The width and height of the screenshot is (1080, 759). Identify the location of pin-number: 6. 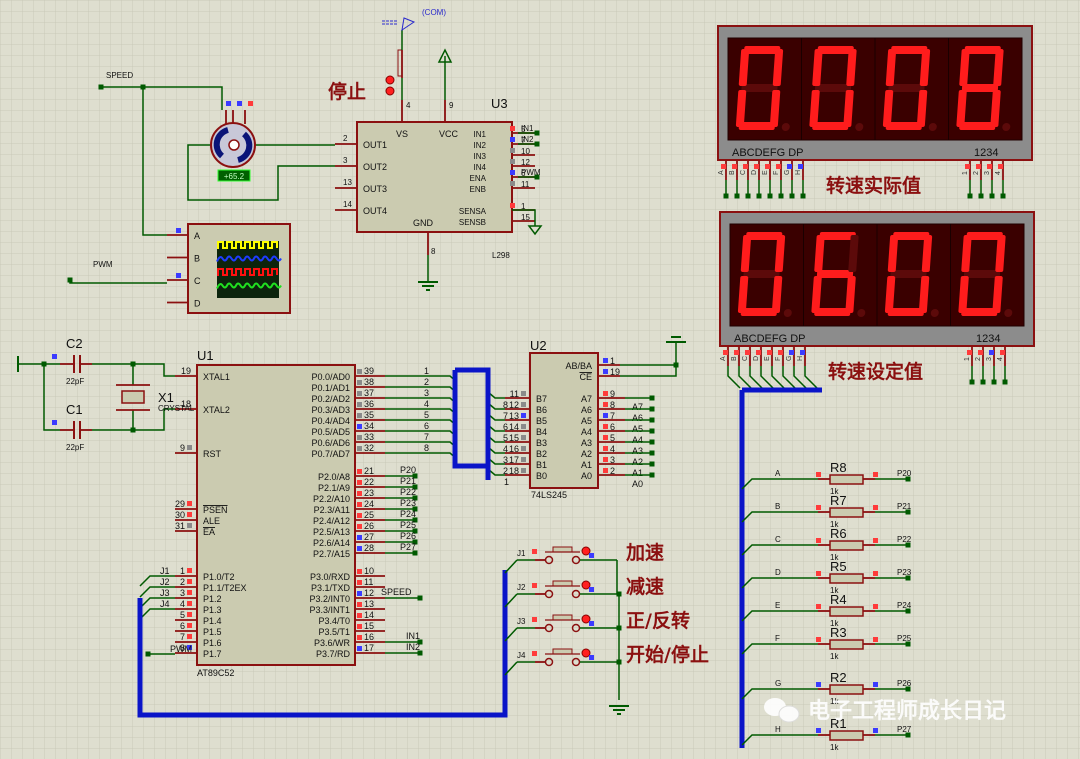
(182, 626).